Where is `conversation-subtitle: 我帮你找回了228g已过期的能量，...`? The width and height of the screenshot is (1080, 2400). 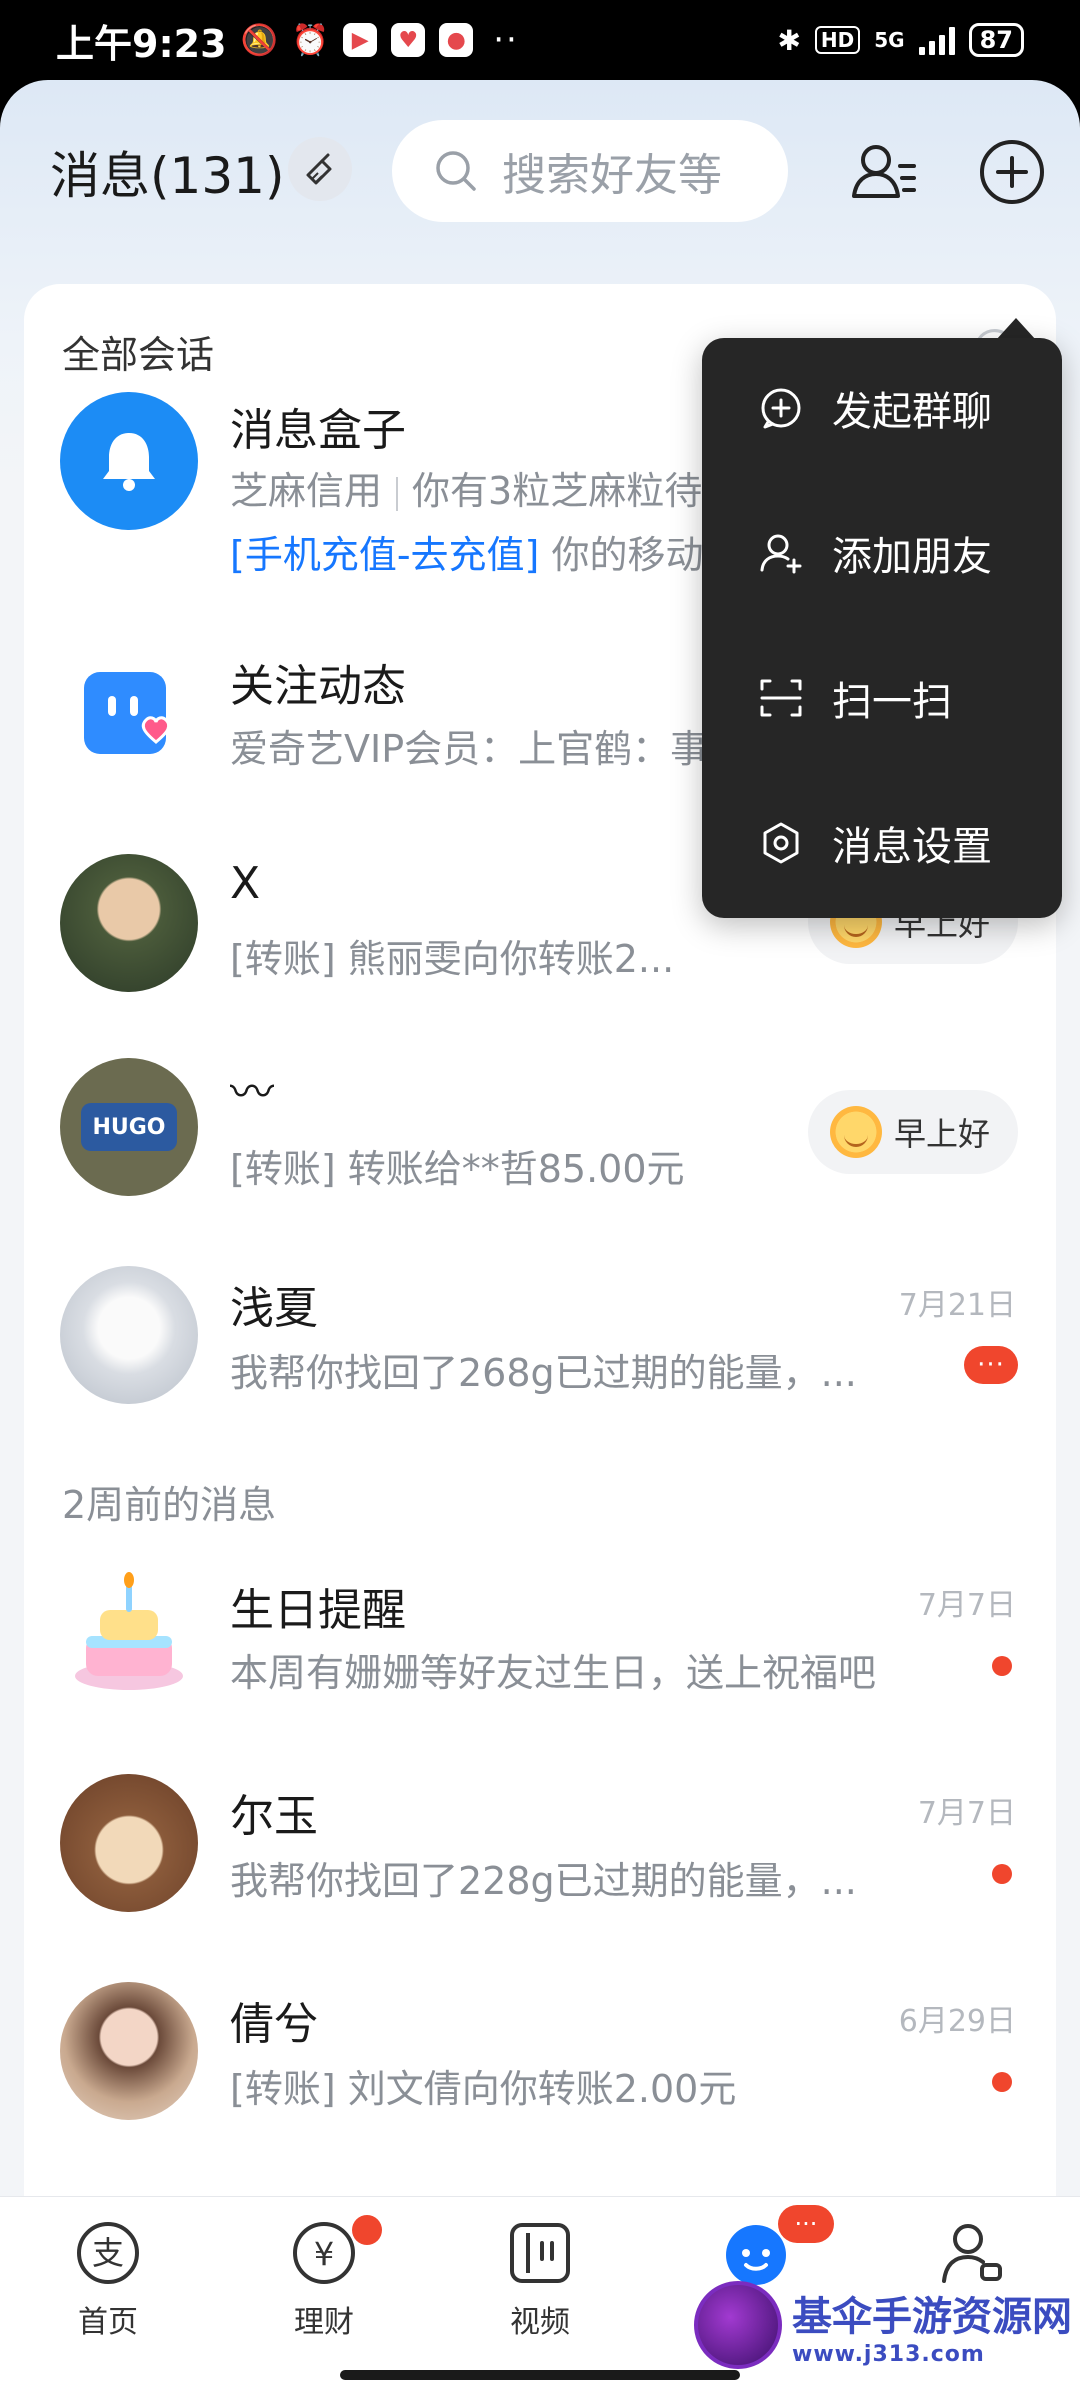
conversation-subtitle: 我帮你找回了228g已过期的能量，... is located at coordinates (543, 1881).